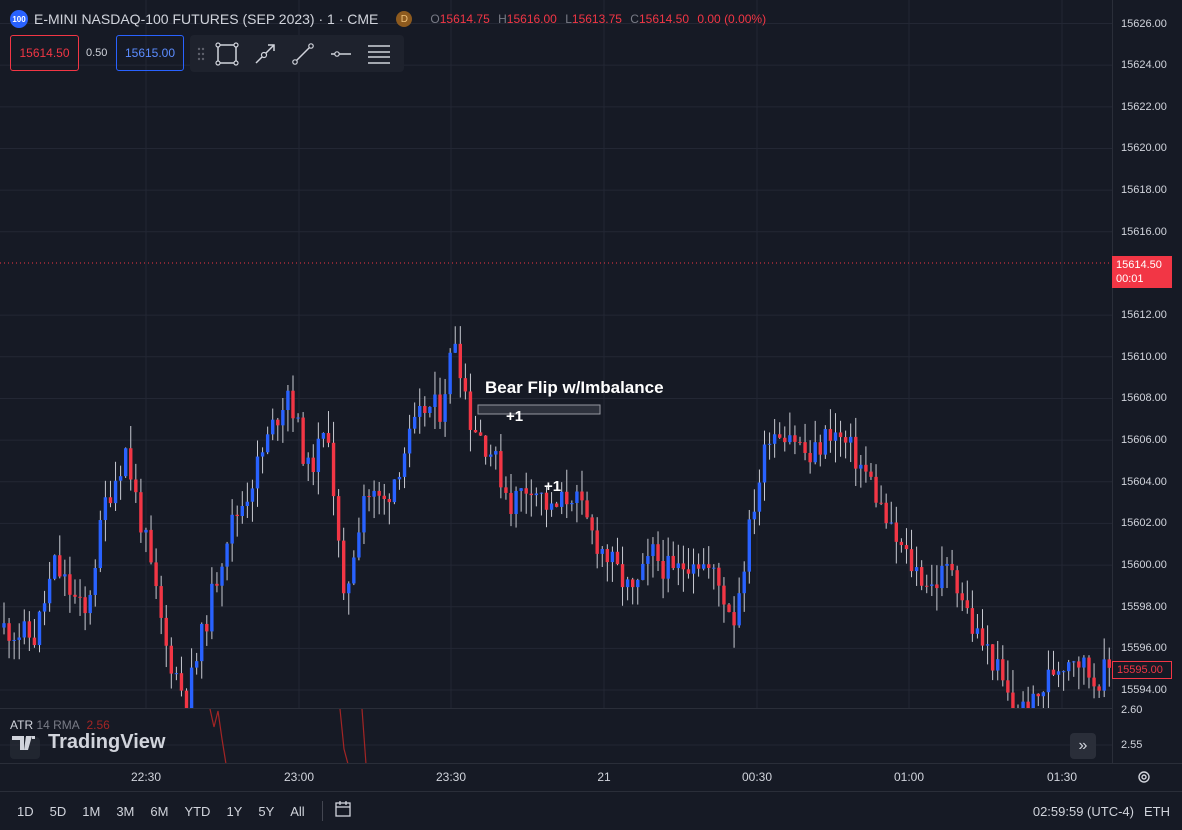 This screenshot has height=830, width=1182. I want to click on imbalance-rectangle, so click(539, 409).